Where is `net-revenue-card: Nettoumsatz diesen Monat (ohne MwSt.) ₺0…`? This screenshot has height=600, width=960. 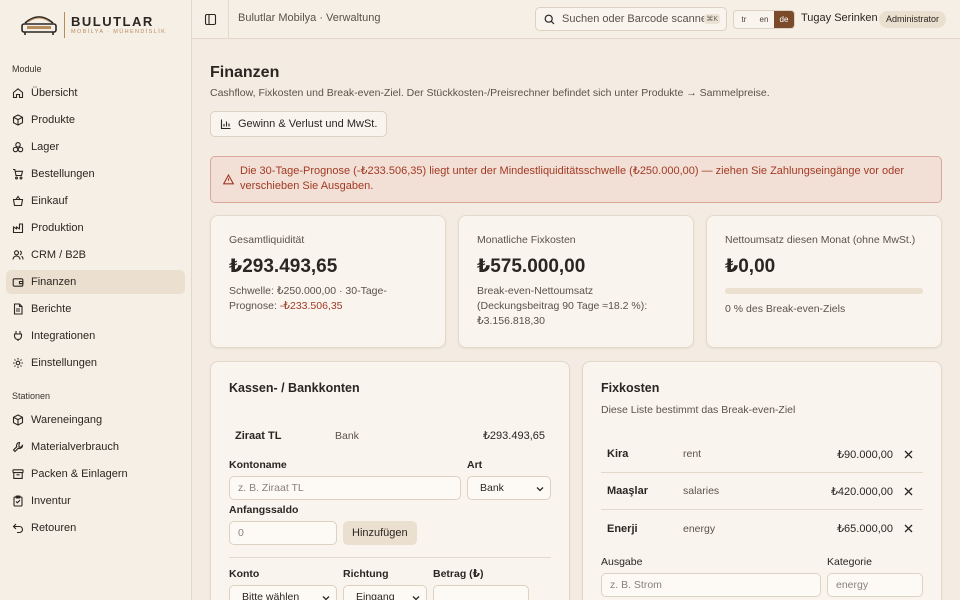 net-revenue-card: Nettoumsatz diesen Monat (ohne MwSt.) ₺0… is located at coordinates (824, 281).